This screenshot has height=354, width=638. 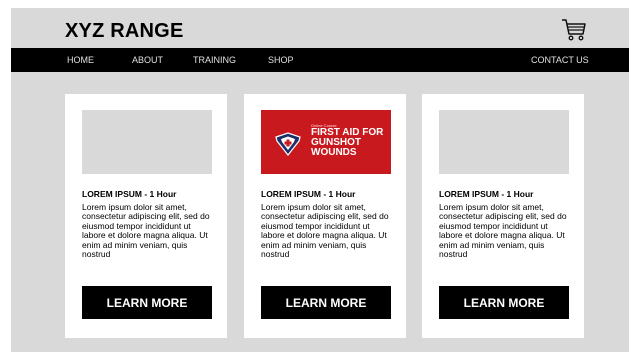 What do you see at coordinates (560, 60) in the screenshot?
I see `nav-contact: CONTACT US` at bounding box center [560, 60].